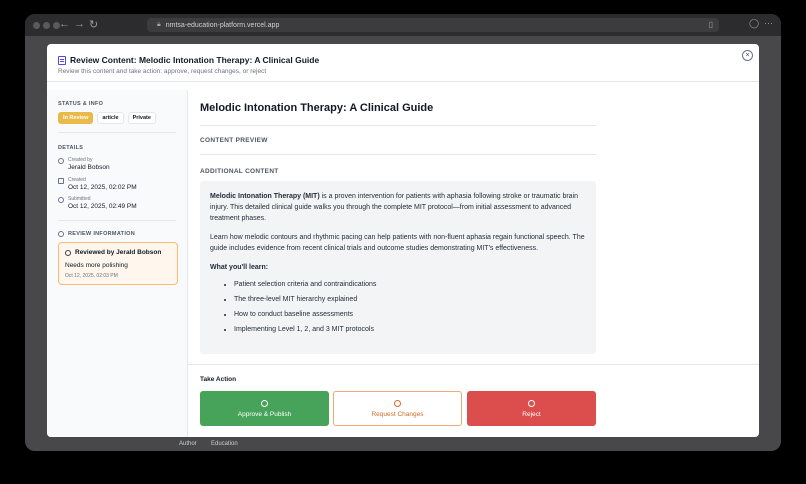 The image size is (806, 484). I want to click on list-item: How to conduct baseline assessments, so click(410, 314).